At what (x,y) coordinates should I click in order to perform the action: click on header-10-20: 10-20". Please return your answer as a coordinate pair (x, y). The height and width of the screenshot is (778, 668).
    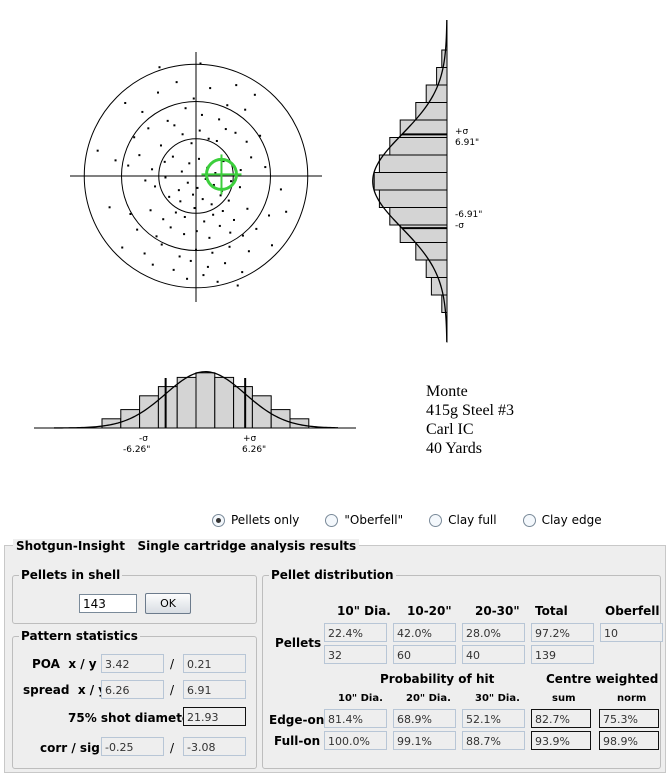
    Looking at the image, I should click on (429, 611).